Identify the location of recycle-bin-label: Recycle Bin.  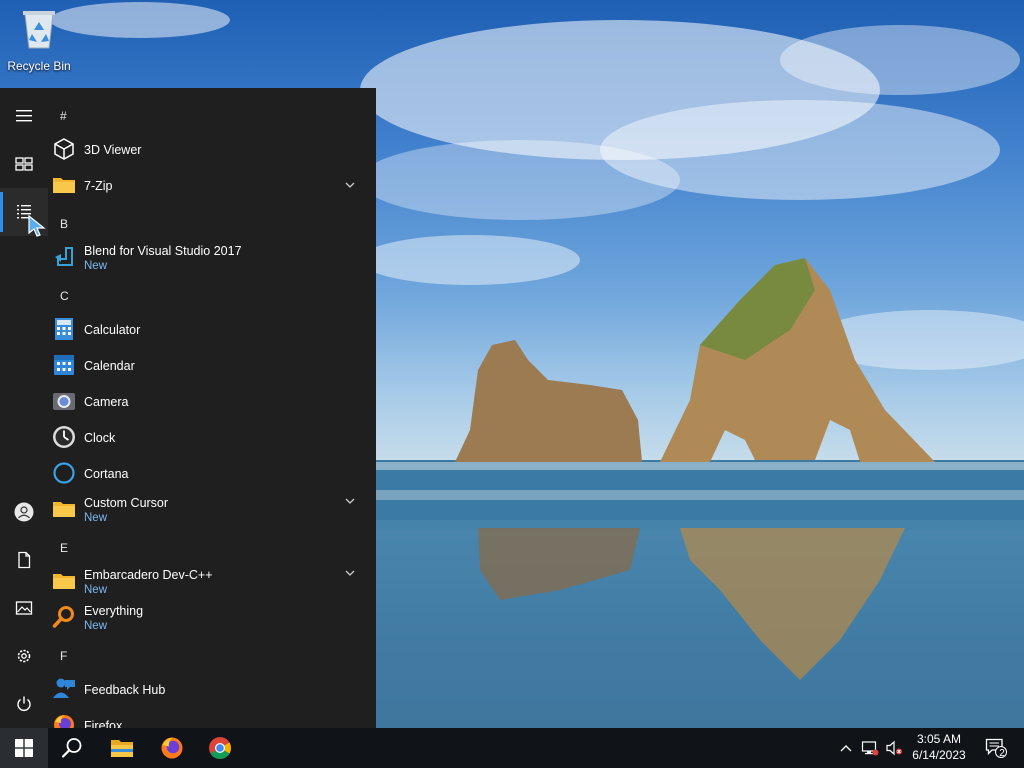
(39, 66).